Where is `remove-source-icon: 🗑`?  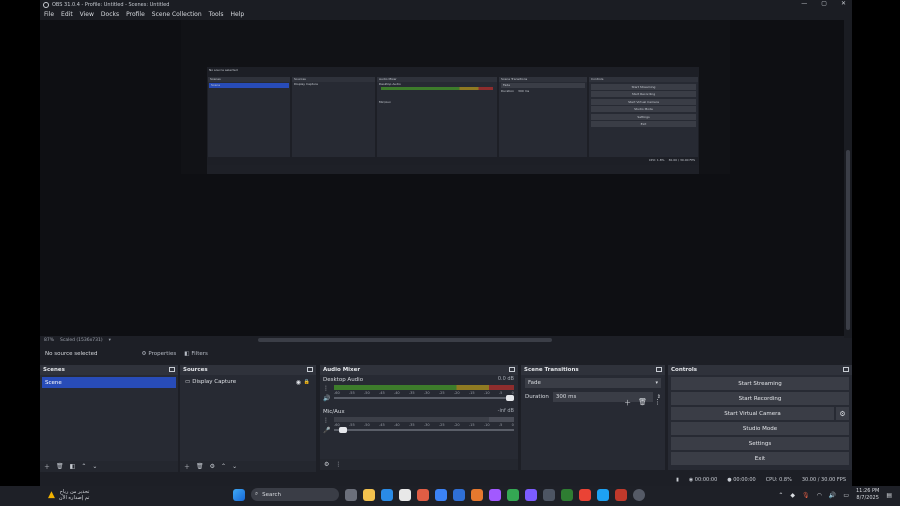
remove-source-icon: 🗑 is located at coordinates (200, 466).